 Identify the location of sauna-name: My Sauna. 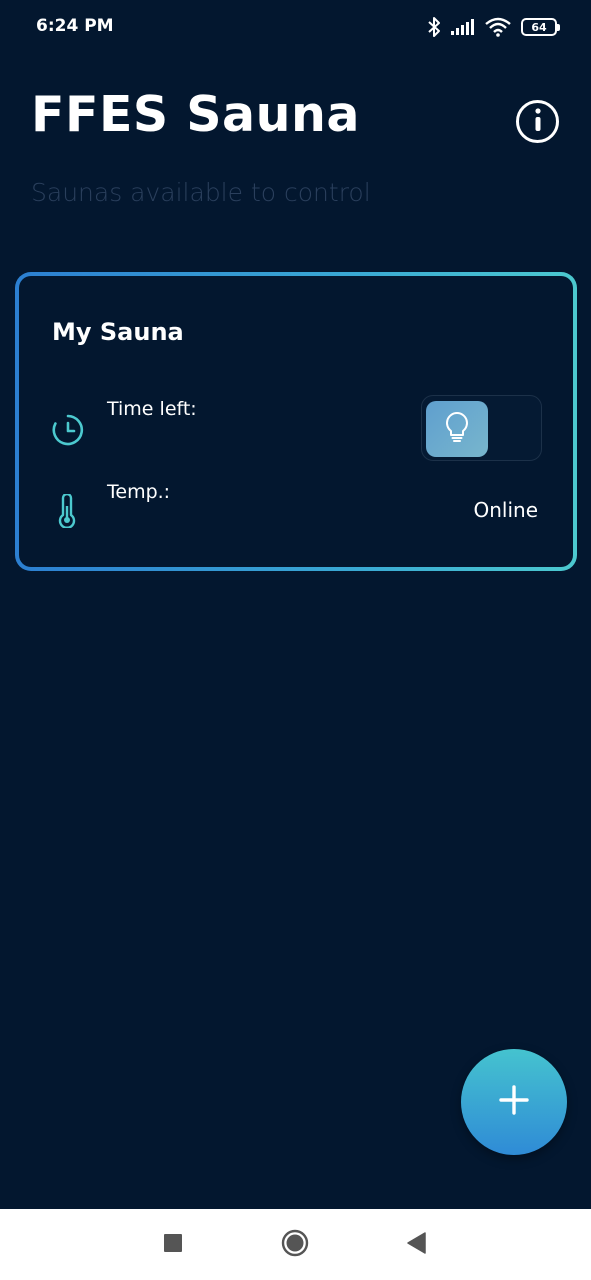
(118, 332).